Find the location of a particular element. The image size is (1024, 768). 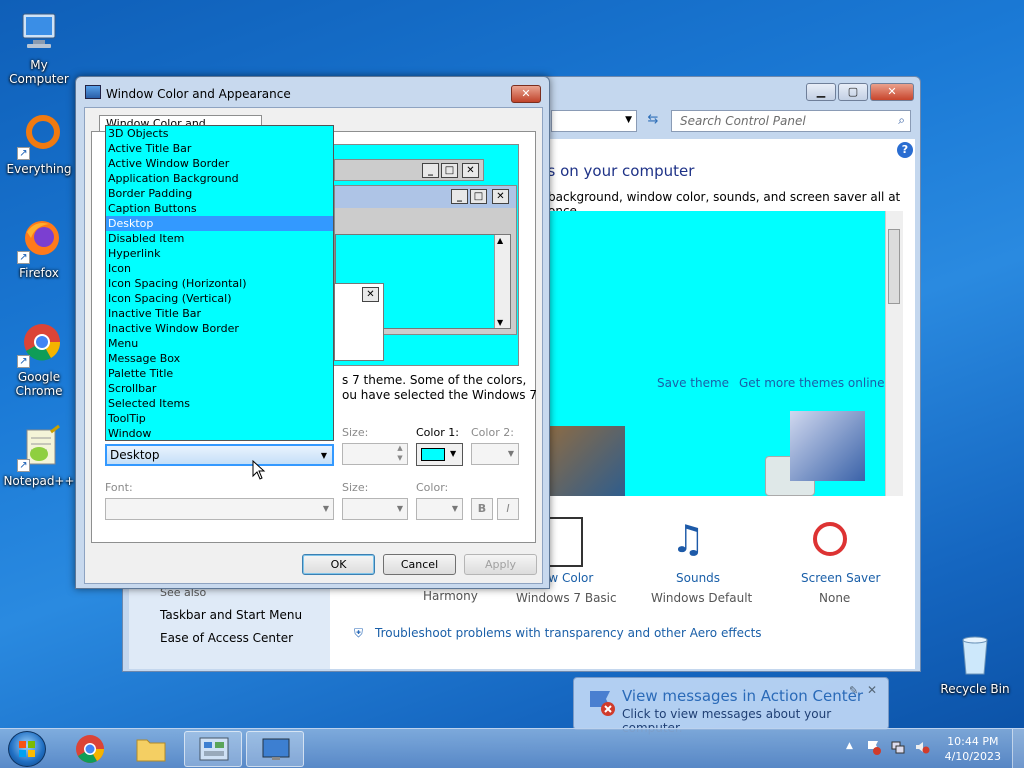

item-combo: Desktop ▼ is located at coordinates (219, 455).